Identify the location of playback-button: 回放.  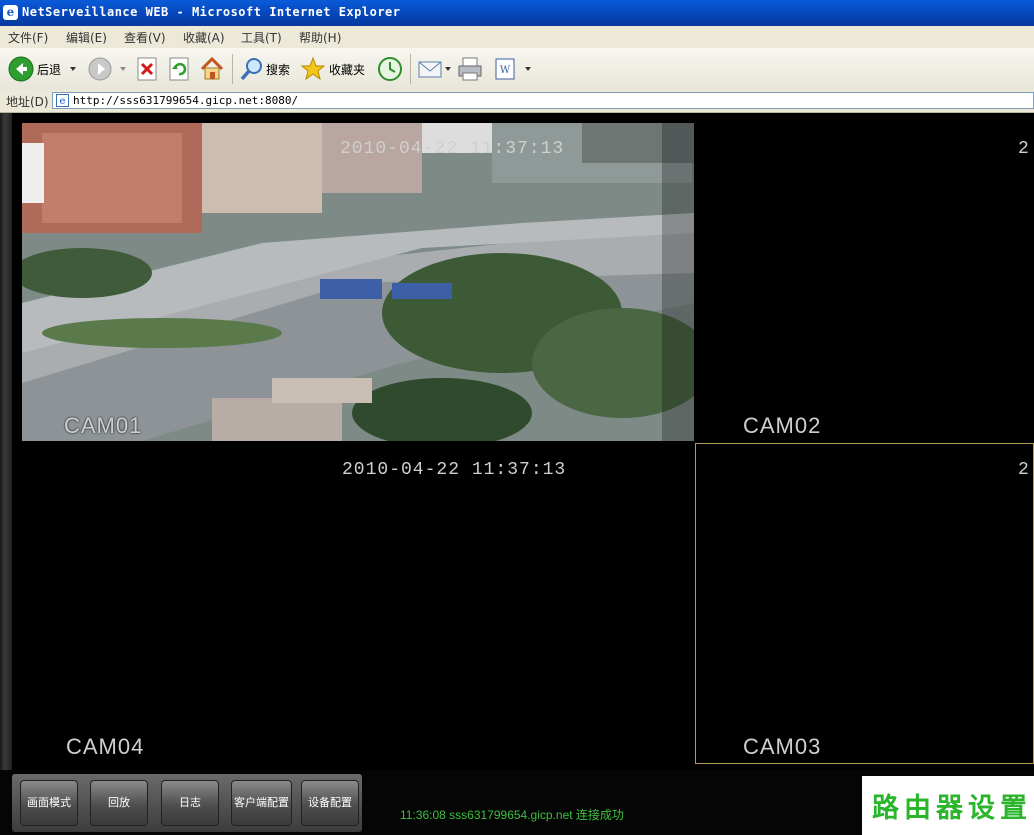
(119, 803).